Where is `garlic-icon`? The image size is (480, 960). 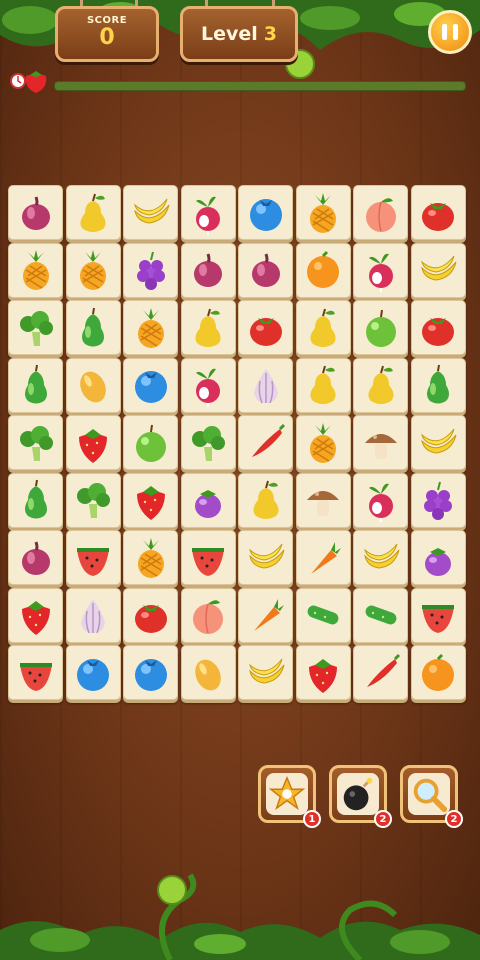
garlic-icon is located at coordinates (265, 386).